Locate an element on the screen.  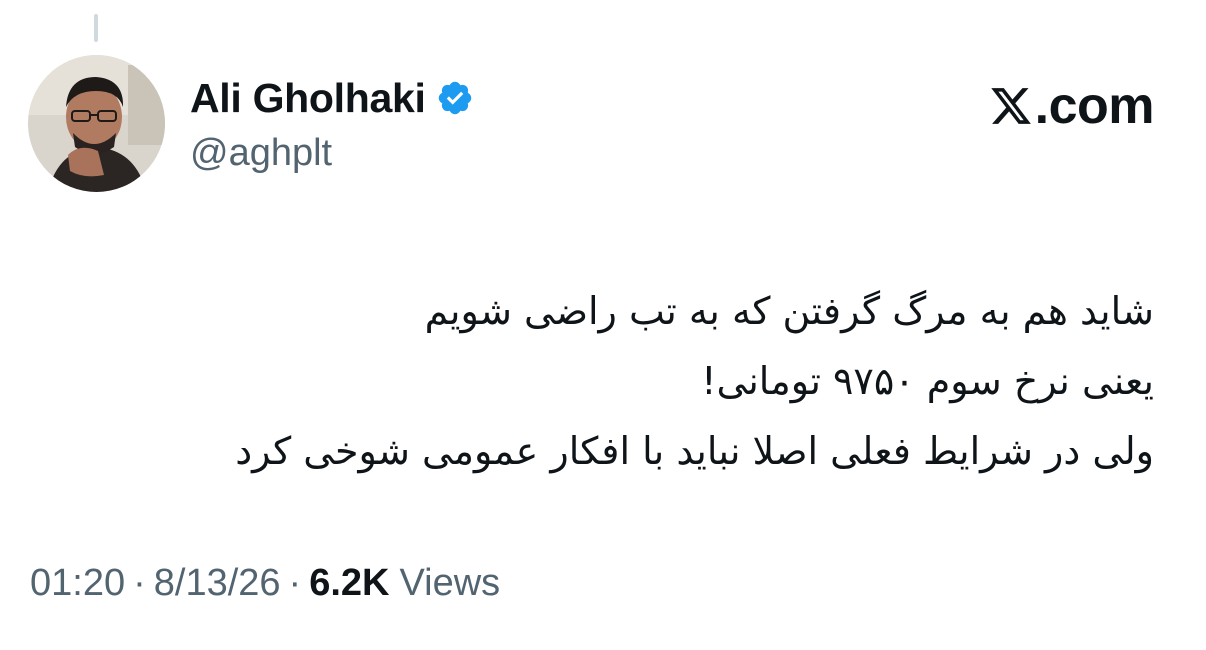
tweet-line: یعنی نرخ سوم ۹۷۵۰ تومانی! is located at coordinates (927, 381).